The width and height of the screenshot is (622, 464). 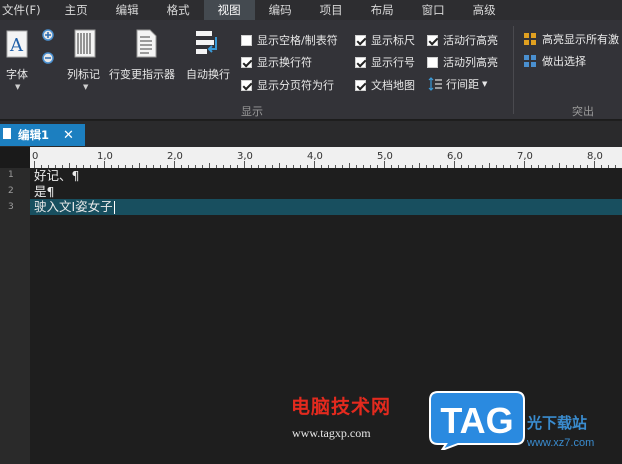 What do you see at coordinates (252, 111) in the screenshot?
I see `display-group-label: 显示` at bounding box center [252, 111].